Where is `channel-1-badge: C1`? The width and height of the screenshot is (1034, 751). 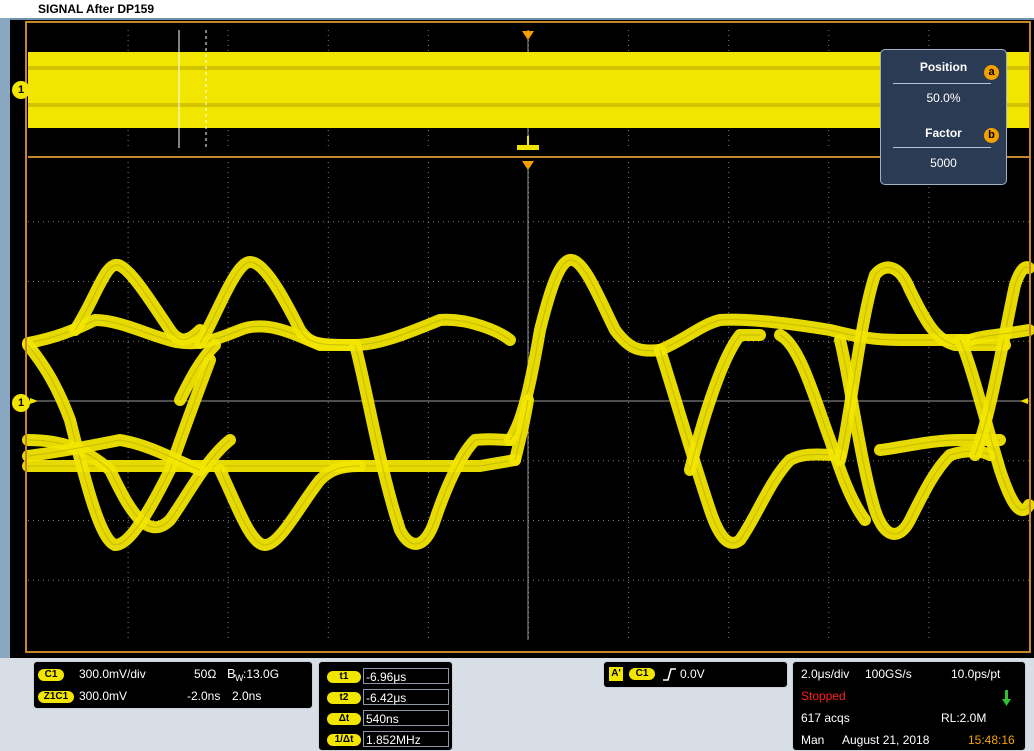 channel-1-badge: C1 is located at coordinates (51, 675).